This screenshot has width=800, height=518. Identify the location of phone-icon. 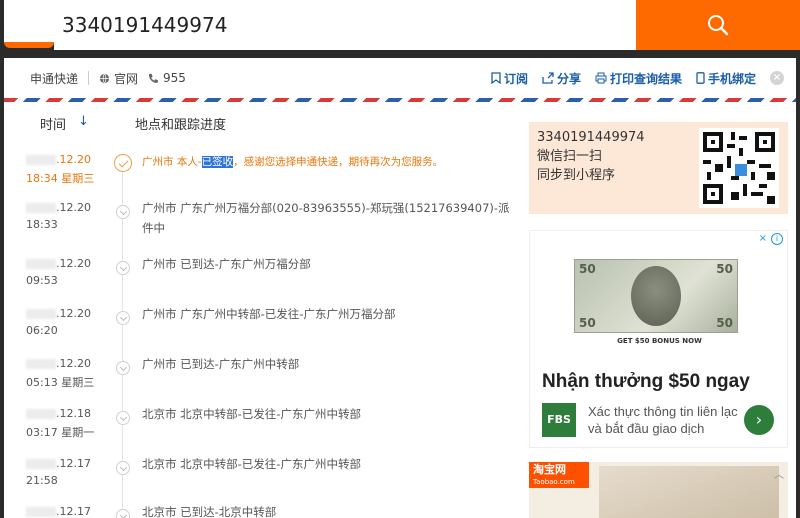
(700, 78).